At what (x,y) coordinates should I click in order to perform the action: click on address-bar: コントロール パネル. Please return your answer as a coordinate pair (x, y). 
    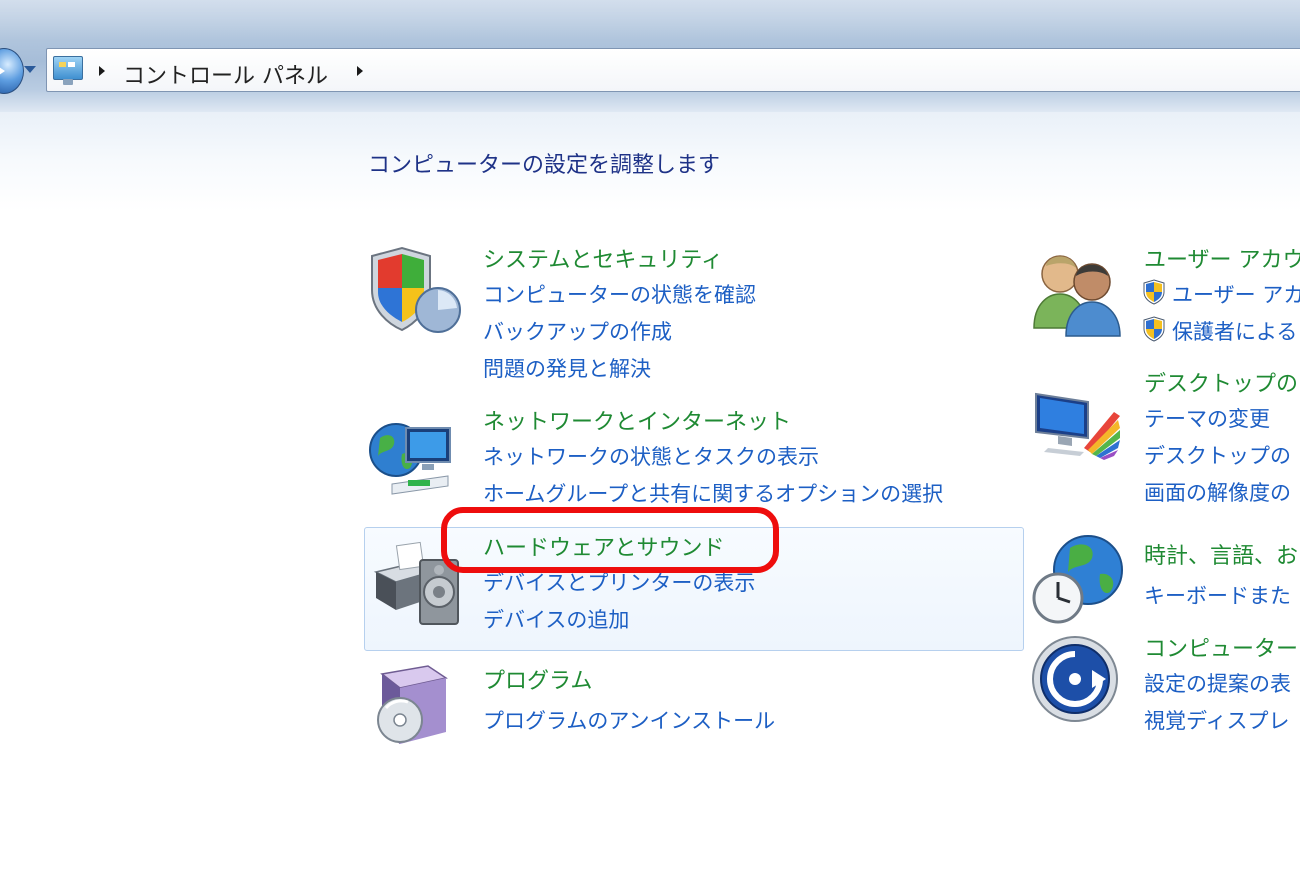
    Looking at the image, I should click on (673, 70).